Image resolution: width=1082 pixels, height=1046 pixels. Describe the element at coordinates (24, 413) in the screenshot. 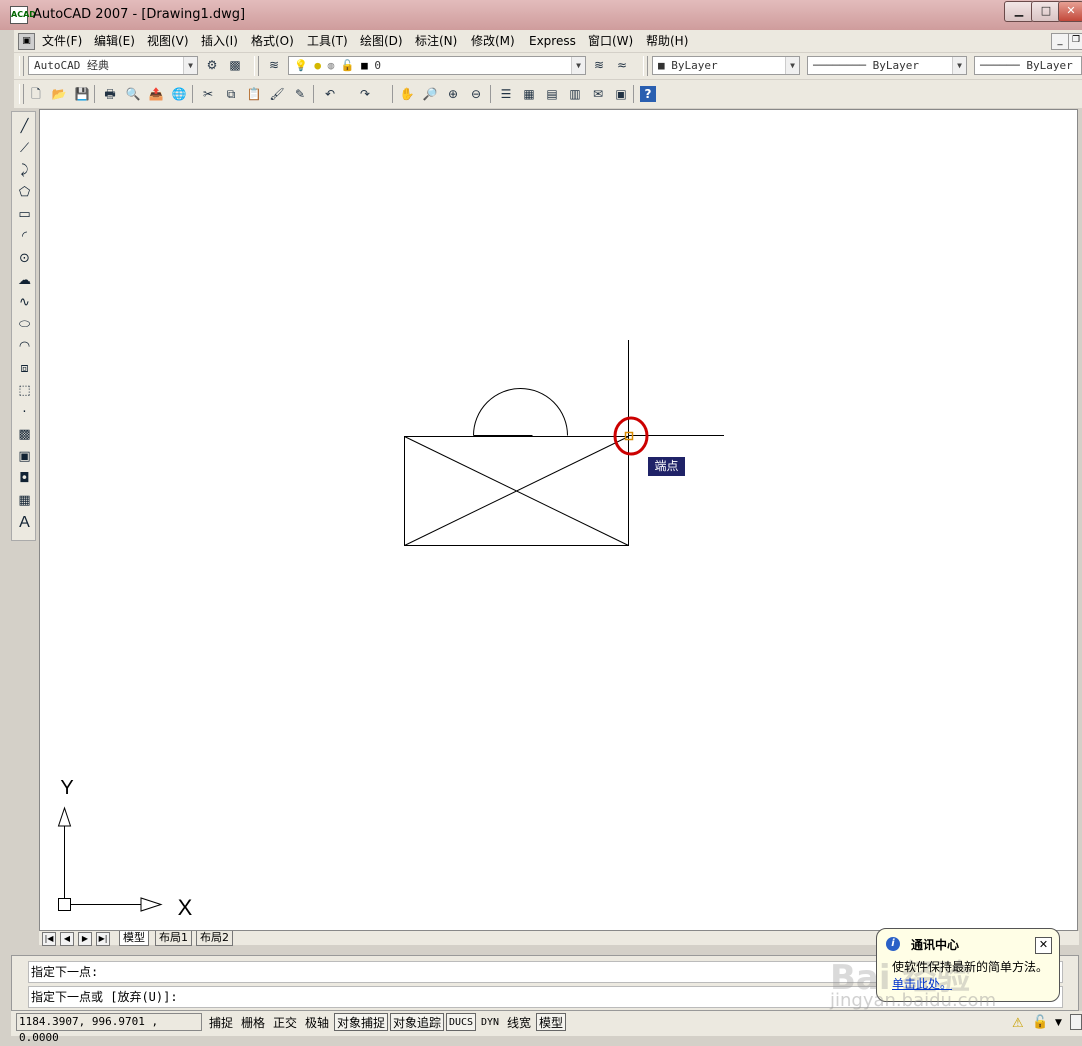

I see `point-icon: ·` at that location.